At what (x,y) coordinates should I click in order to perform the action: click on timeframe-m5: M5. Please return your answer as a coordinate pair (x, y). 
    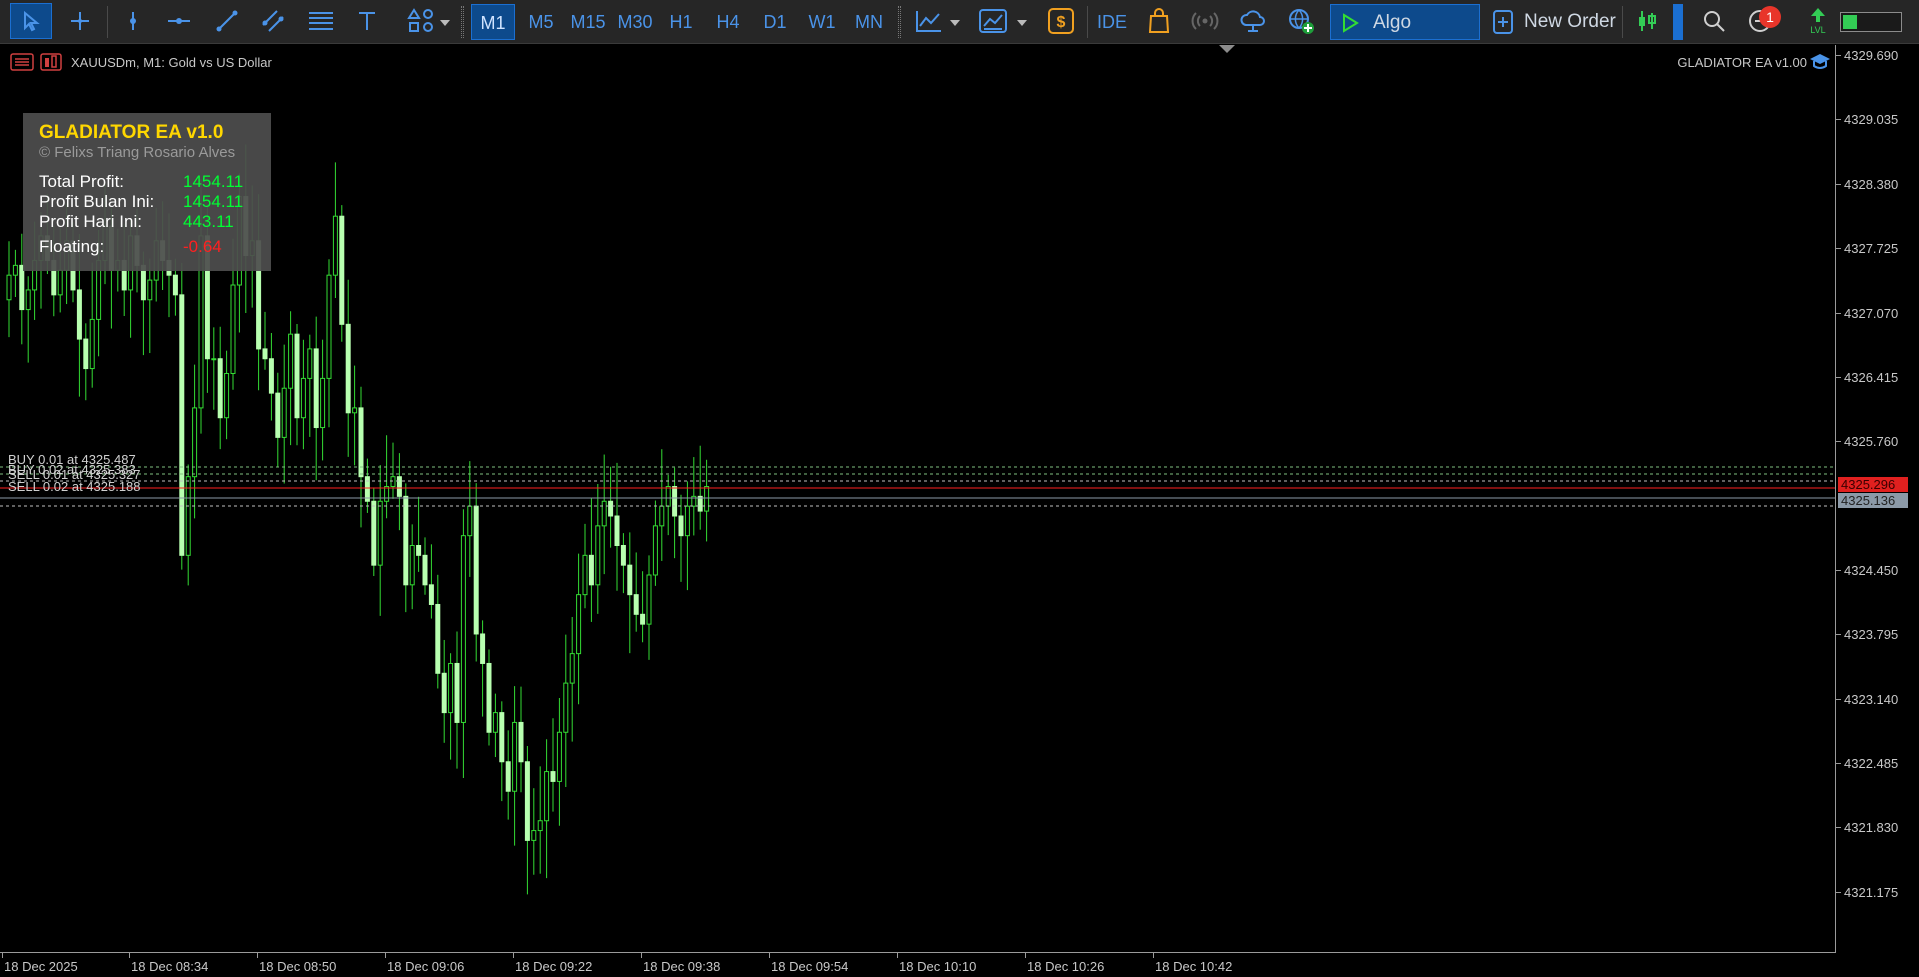
    Looking at the image, I should click on (541, 22).